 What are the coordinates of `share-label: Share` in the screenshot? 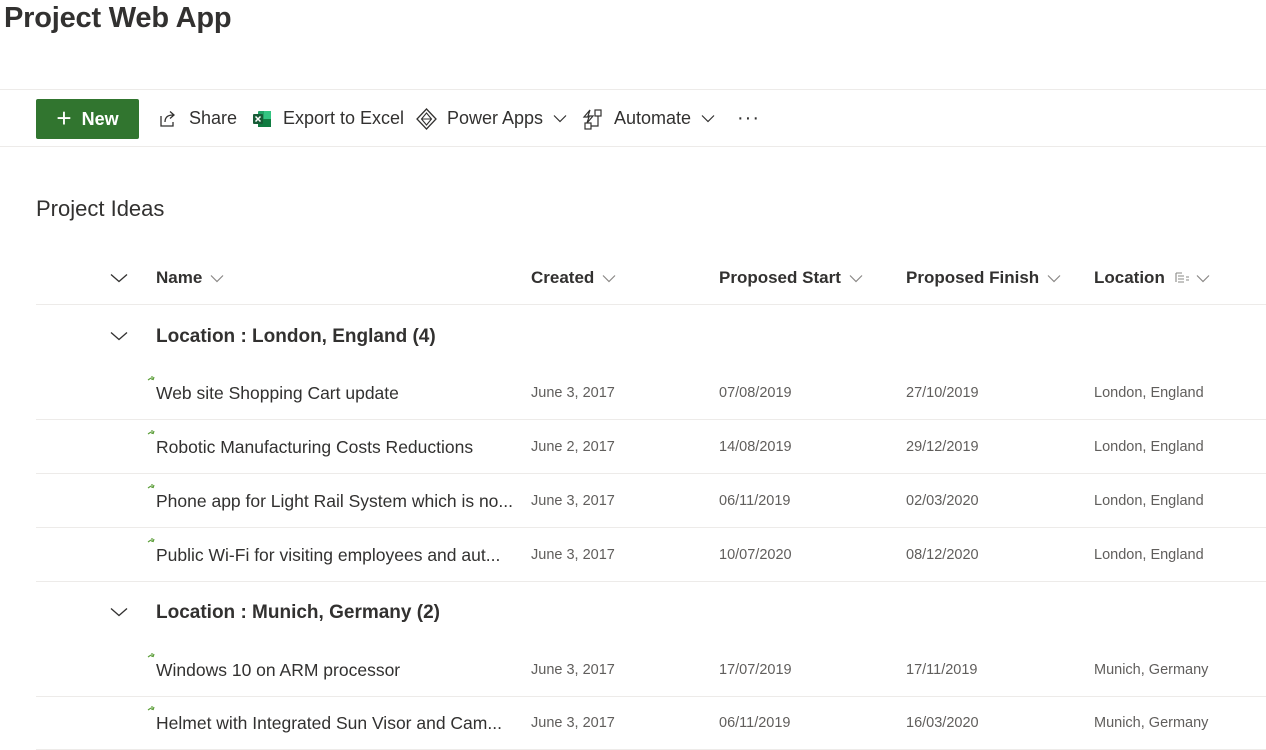 It's located at (213, 118).